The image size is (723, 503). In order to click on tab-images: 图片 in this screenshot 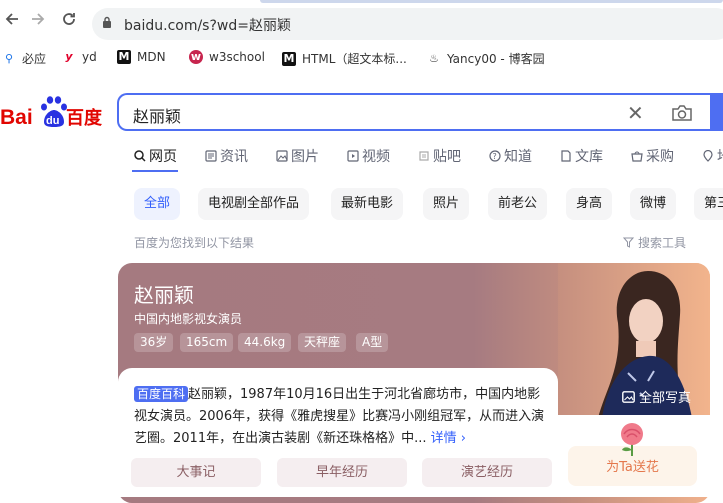, I will do `click(297, 156)`.